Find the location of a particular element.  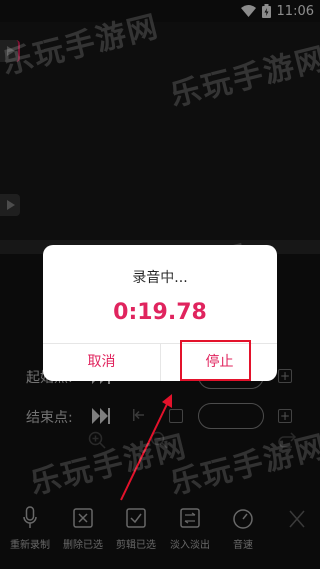

annotation-arrow is located at coordinates (146, 447).